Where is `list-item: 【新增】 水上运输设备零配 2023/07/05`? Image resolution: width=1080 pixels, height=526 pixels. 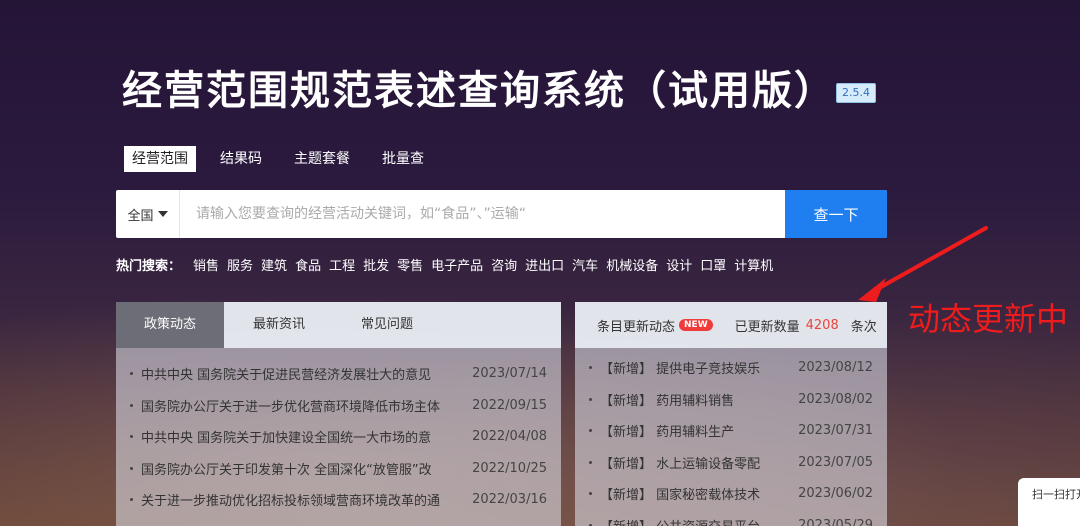 list-item: 【新增】 水上运输设备零配 2023/07/05 is located at coordinates (731, 463).